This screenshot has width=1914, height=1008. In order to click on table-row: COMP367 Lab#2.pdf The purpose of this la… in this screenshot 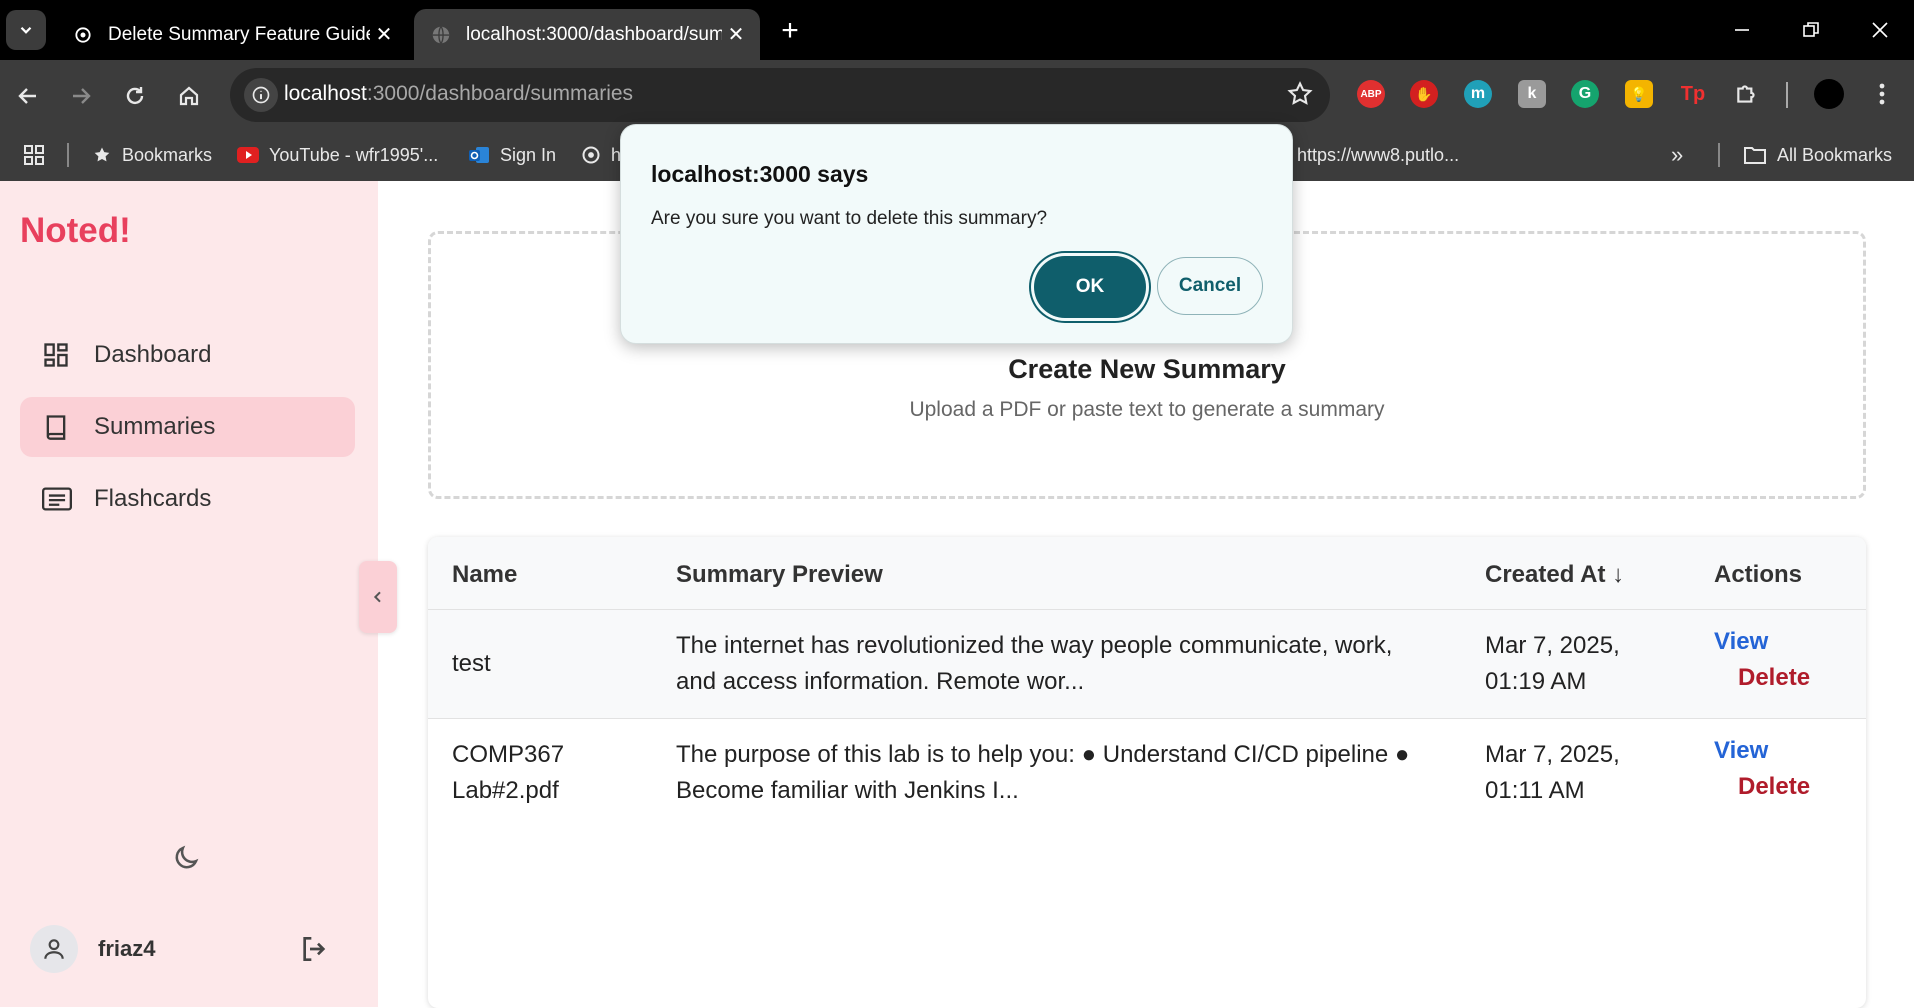, I will do `click(1147, 773)`.